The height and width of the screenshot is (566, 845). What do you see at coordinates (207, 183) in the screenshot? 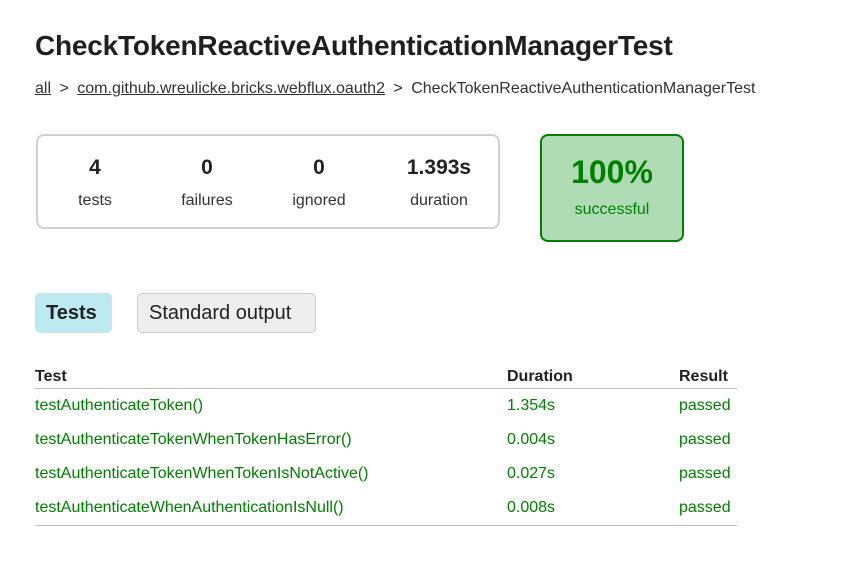
I see `failures-counter: 0 failures` at bounding box center [207, 183].